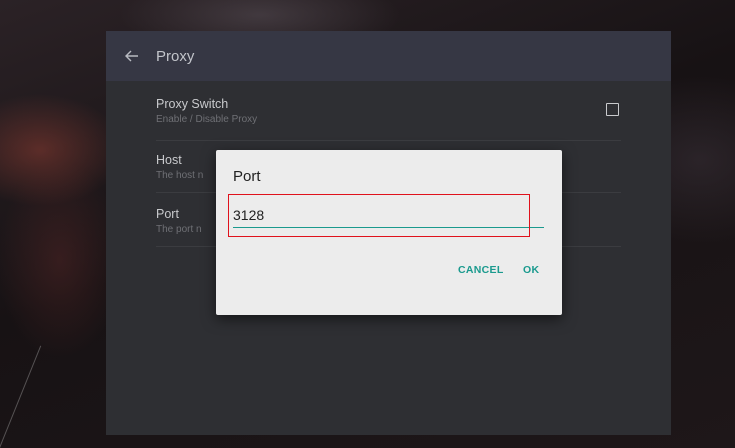 The height and width of the screenshot is (448, 735). Describe the element at coordinates (388, 215) in the screenshot. I see `port-input` at that location.